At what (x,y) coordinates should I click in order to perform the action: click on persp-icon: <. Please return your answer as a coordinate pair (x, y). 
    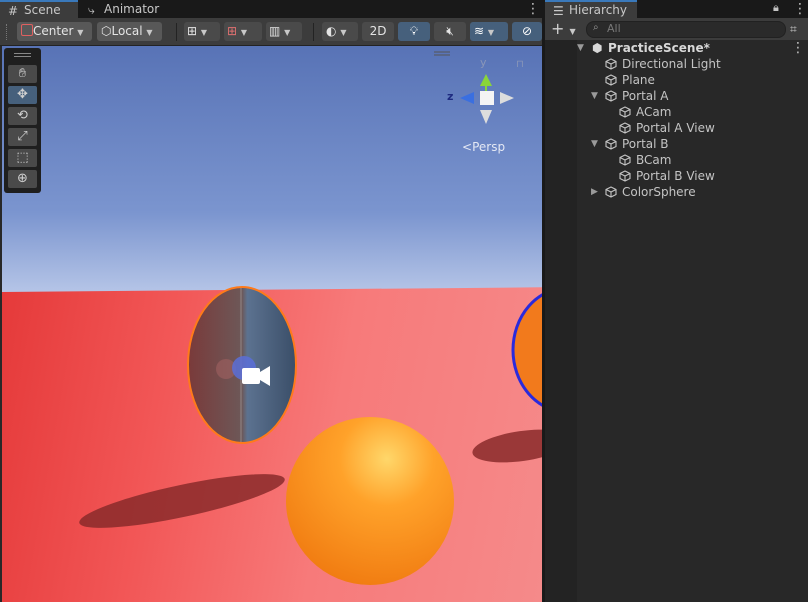
    Looking at the image, I should click on (467, 147).